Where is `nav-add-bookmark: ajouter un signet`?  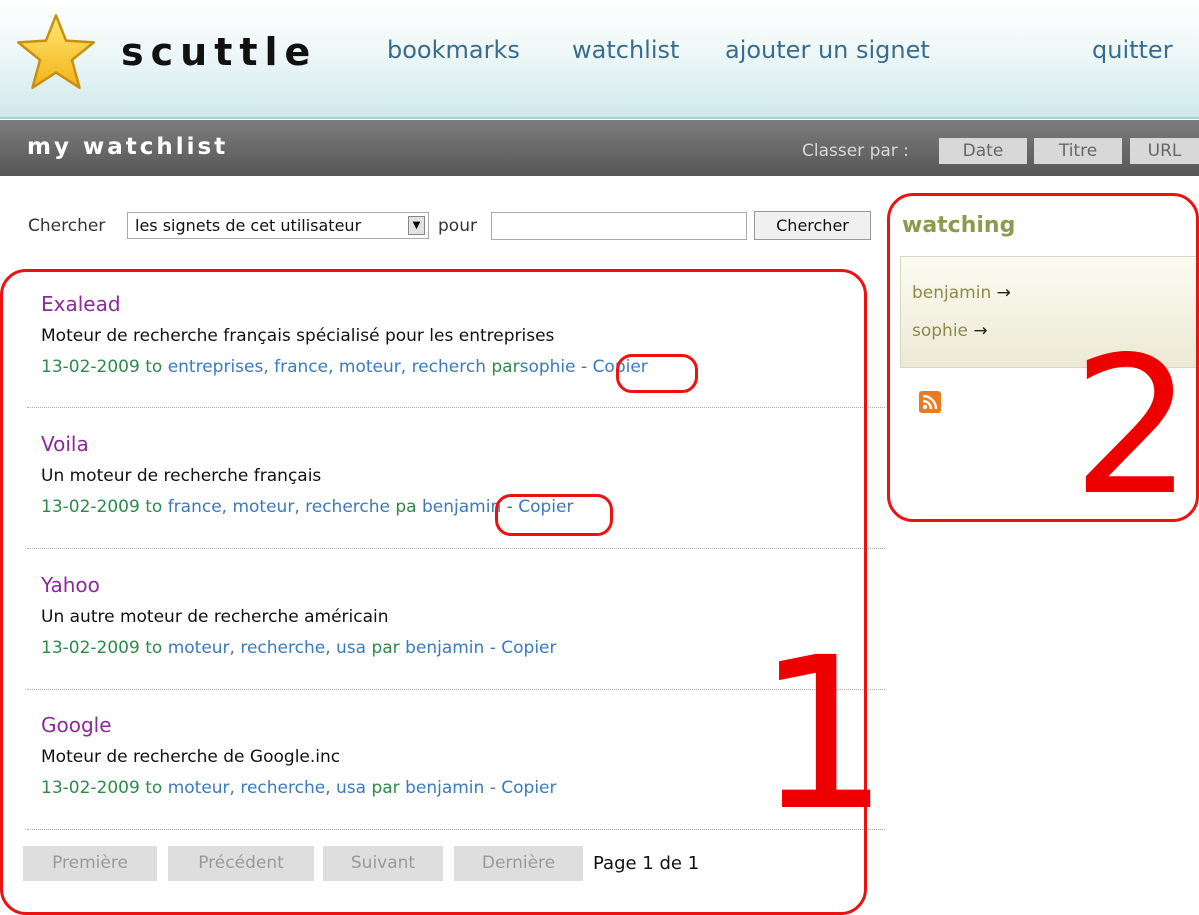 nav-add-bookmark: ajouter un signet is located at coordinates (827, 50).